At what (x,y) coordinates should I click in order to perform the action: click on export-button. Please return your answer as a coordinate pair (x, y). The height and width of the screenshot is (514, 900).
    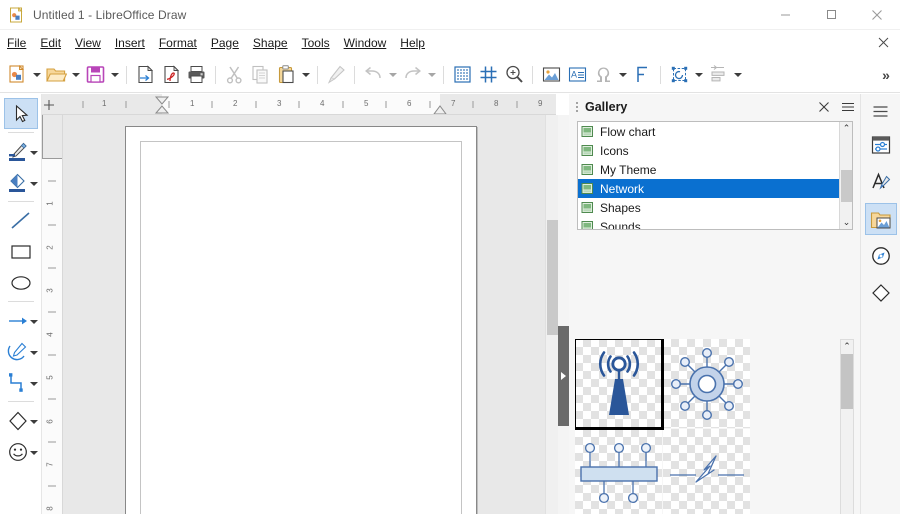
    Looking at the image, I should click on (145, 75).